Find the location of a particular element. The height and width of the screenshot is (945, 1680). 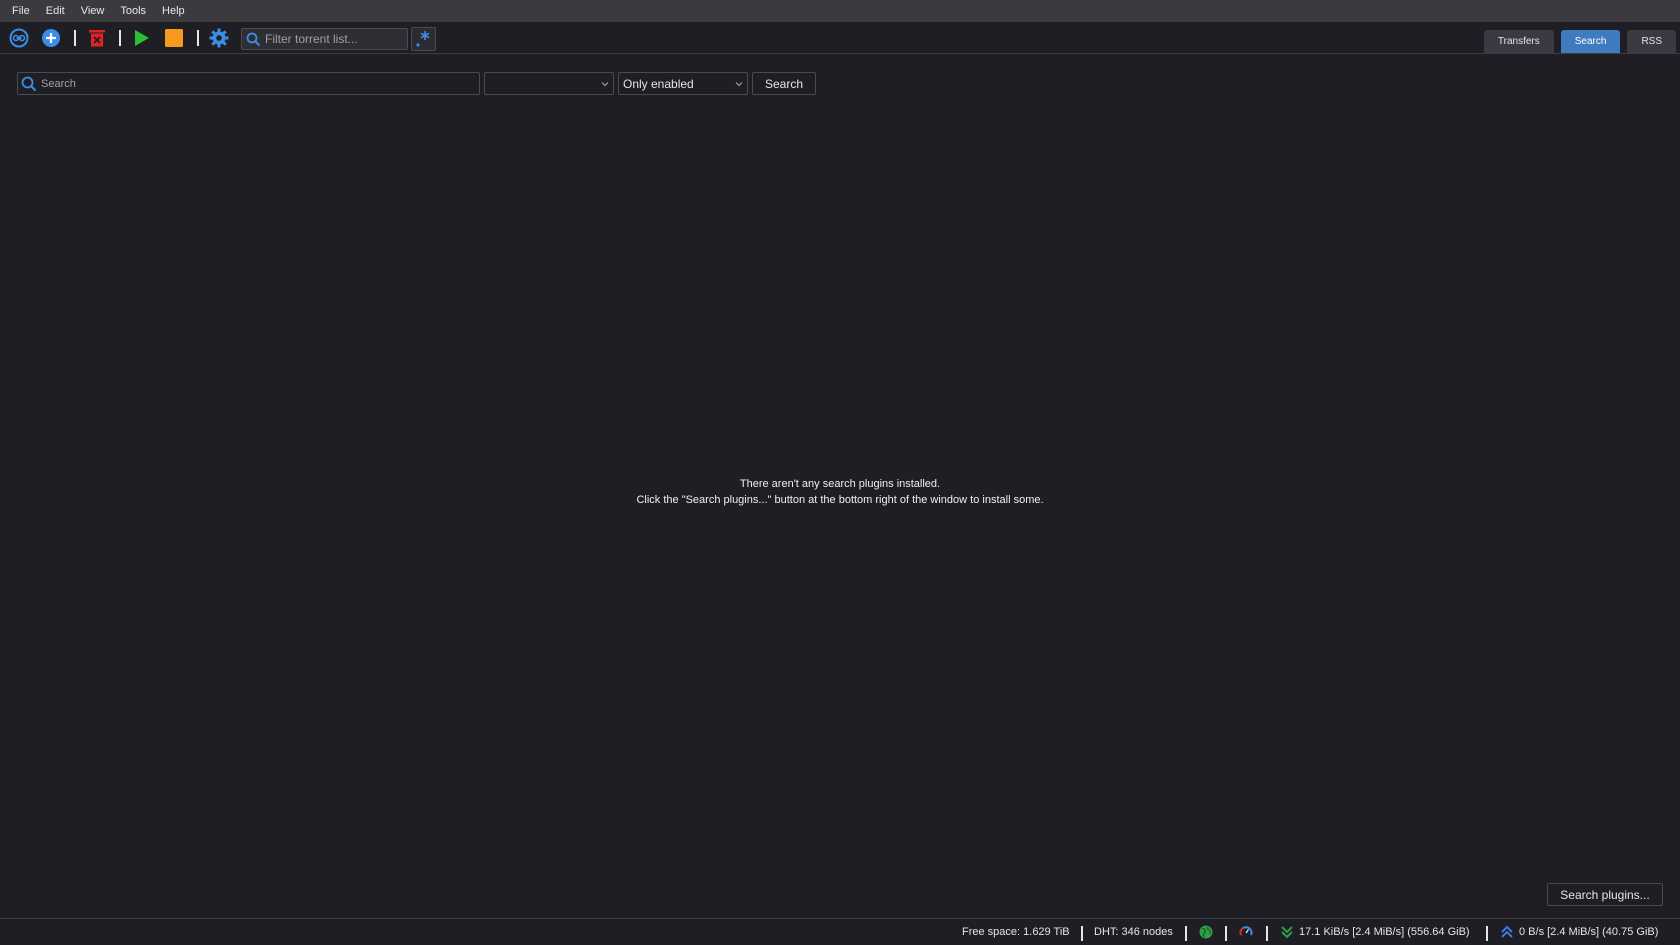

search-query-box is located at coordinates (248, 83).